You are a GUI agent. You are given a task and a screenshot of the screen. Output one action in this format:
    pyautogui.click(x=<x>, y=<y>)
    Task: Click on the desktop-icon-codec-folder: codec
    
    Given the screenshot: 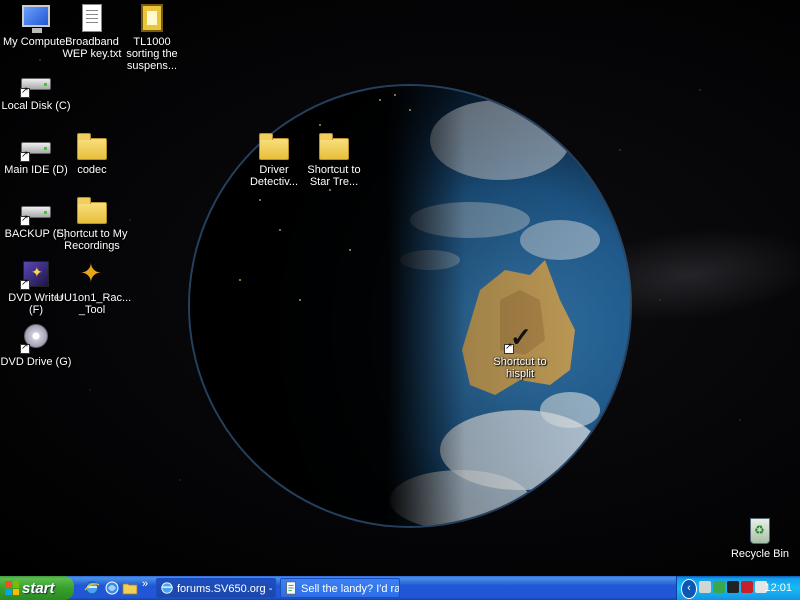 What is the action you would take?
    pyautogui.click(x=92, y=153)
    